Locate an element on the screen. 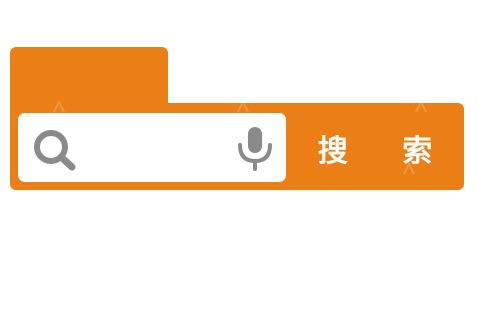 The image size is (478, 315). search-button-label: 搜 索 is located at coordinates (386, 151).